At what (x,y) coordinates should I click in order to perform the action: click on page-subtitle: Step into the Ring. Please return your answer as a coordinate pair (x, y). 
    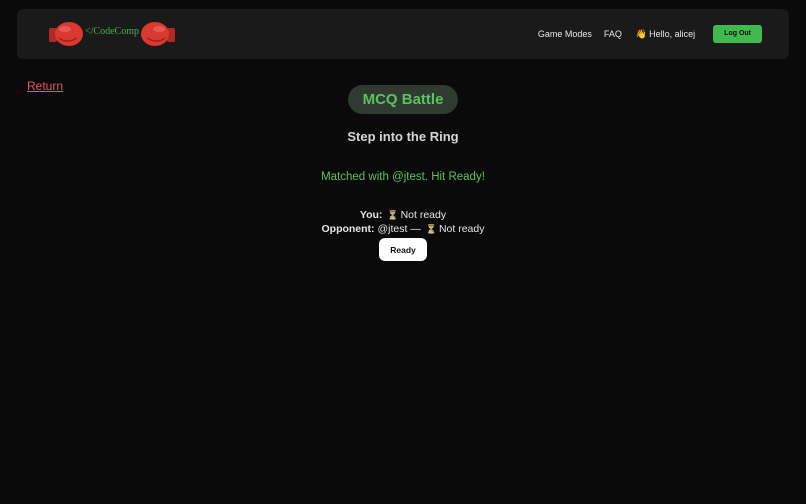
    Looking at the image, I should click on (403, 136).